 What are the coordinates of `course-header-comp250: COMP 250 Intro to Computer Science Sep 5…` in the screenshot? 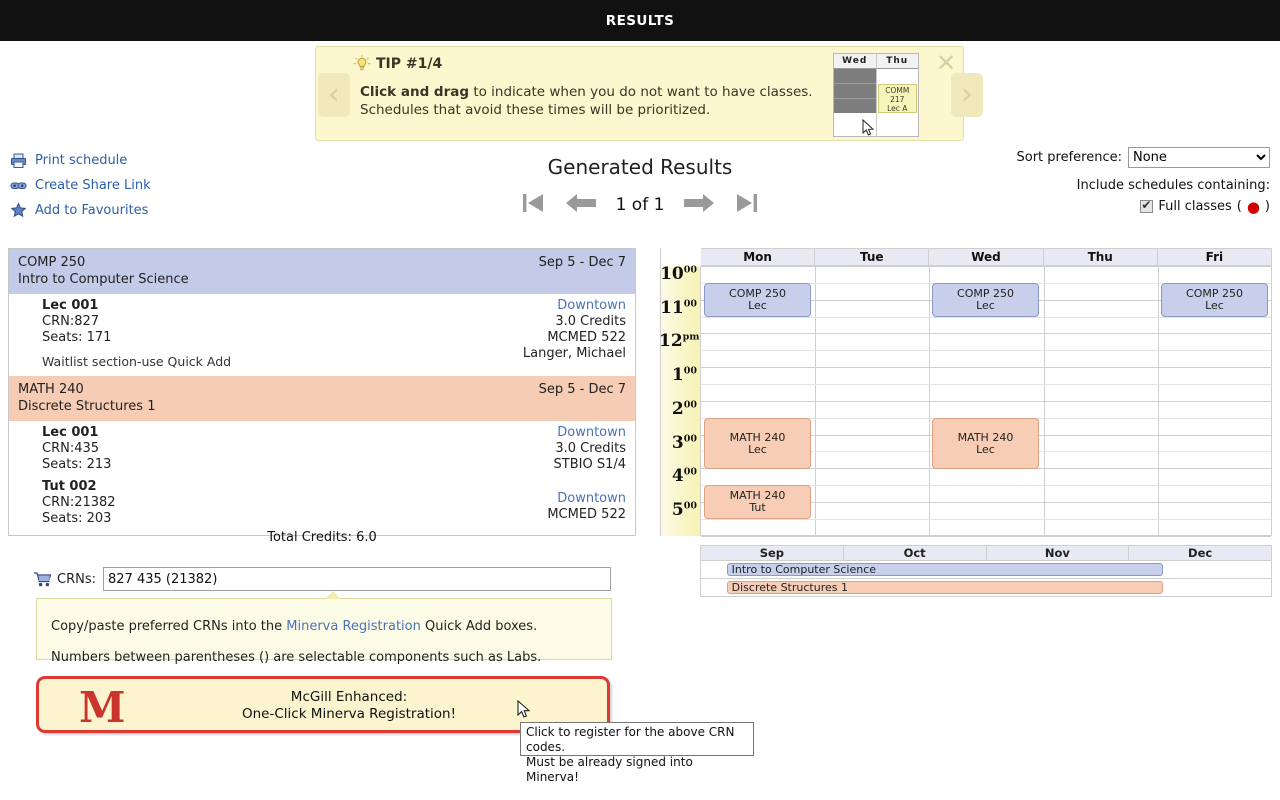 It's located at (322, 271).